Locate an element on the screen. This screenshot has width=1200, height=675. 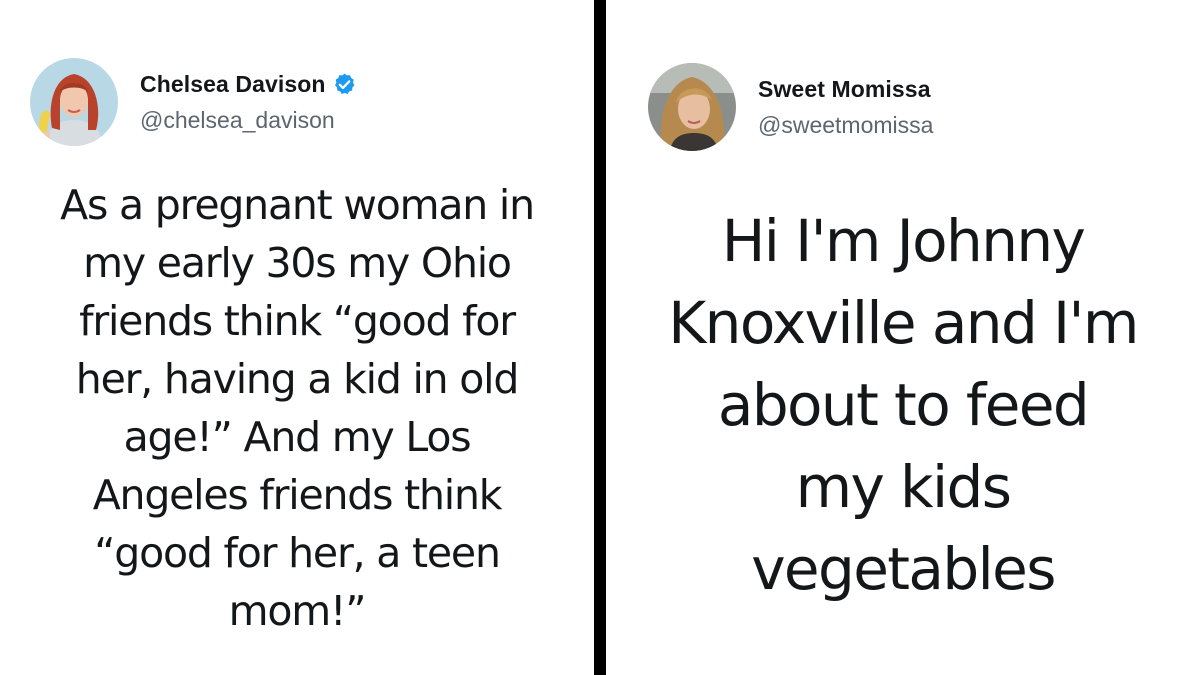
author-name: Sweet Momissa is located at coordinates (844, 89).